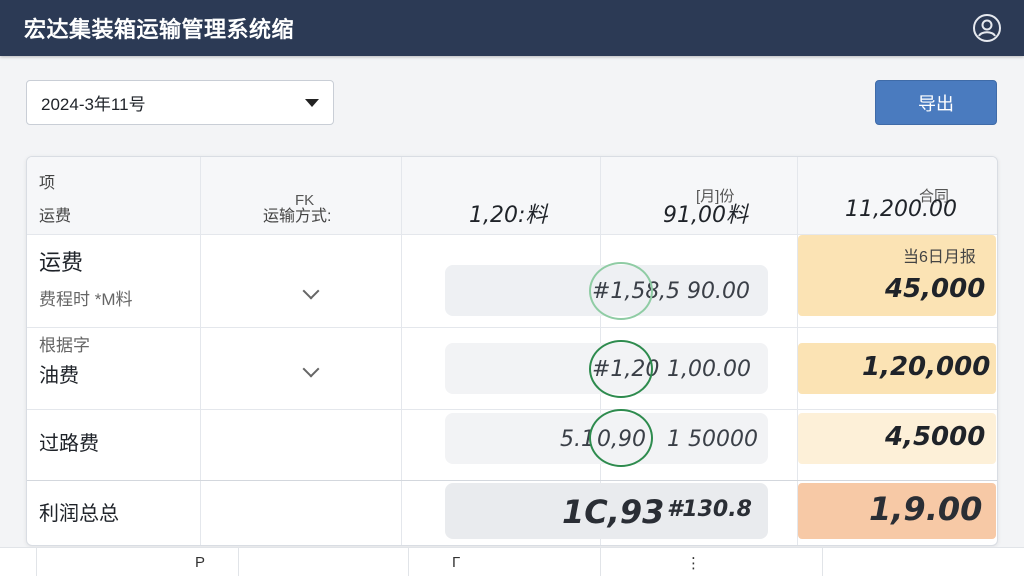 The image size is (1024, 576). I want to click on header-col4-value: 91,00料, so click(705, 215).